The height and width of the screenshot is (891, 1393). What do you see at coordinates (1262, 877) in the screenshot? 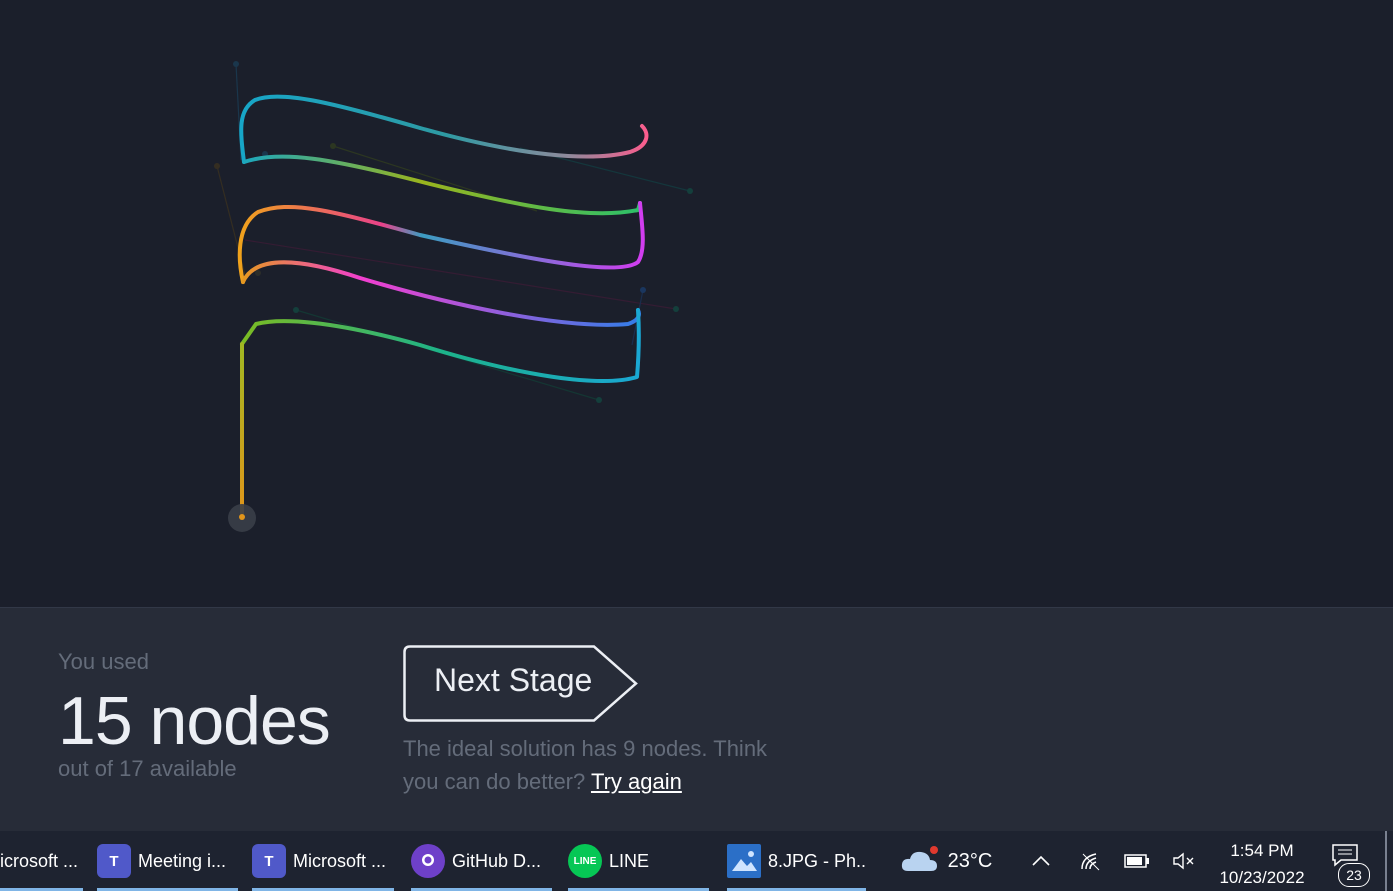
I see `clock-date: 10/23/2022` at bounding box center [1262, 877].